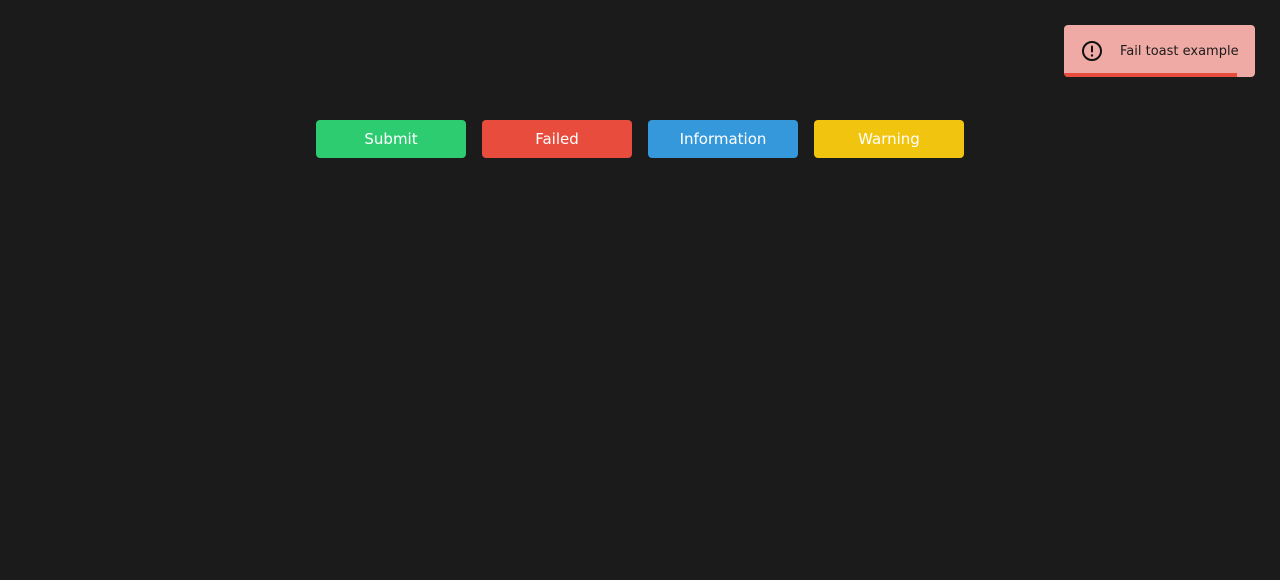 The width and height of the screenshot is (1280, 580). Describe the element at coordinates (723, 139) in the screenshot. I see `information-button: Information` at that location.